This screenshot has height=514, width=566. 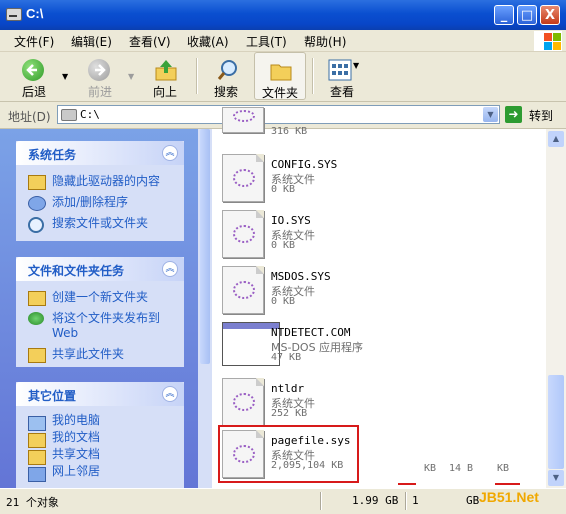 I want to click on place-my-computer: 我的电脑, so click(x=100, y=421).